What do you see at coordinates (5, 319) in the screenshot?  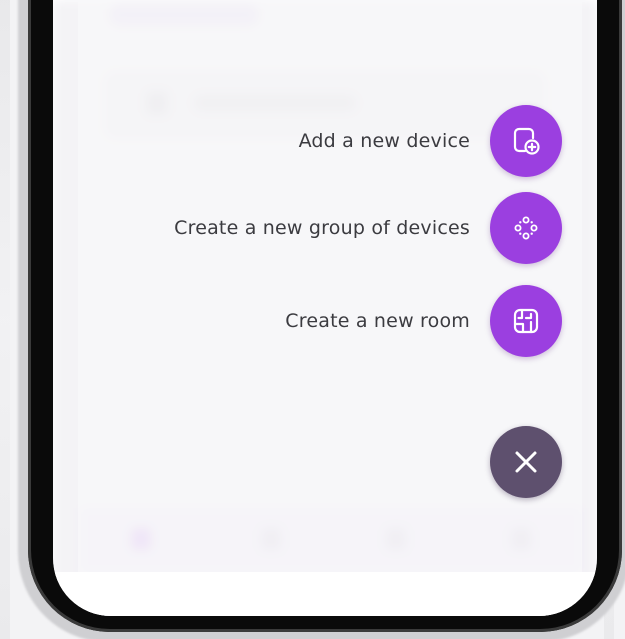 I see `background-texture` at bounding box center [5, 319].